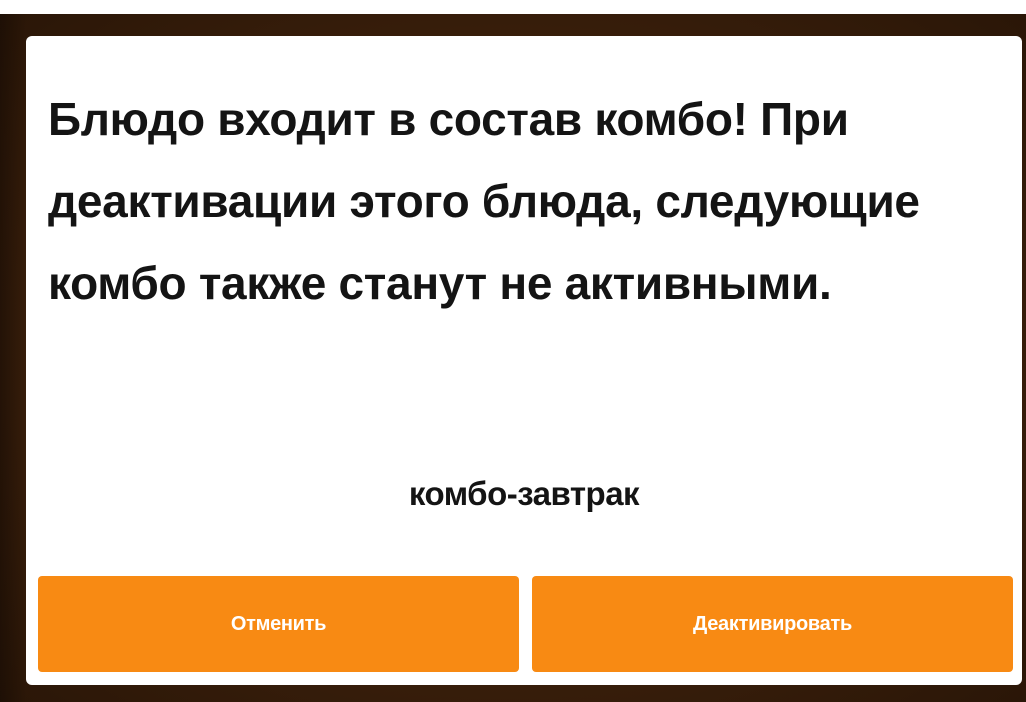  Describe the element at coordinates (772, 624) in the screenshot. I see `deactivate-button: Деактивировать` at that location.